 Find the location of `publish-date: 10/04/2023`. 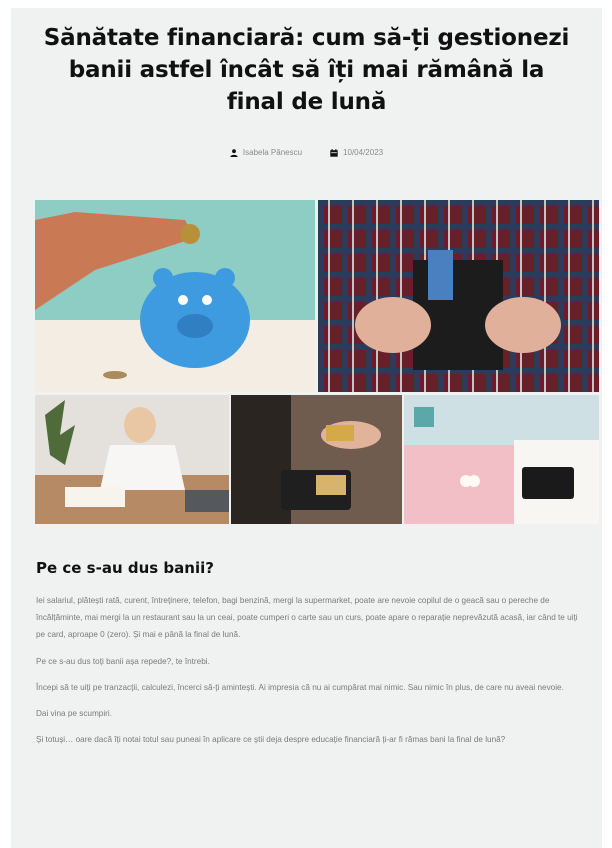

publish-date: 10/04/2023 is located at coordinates (363, 152).